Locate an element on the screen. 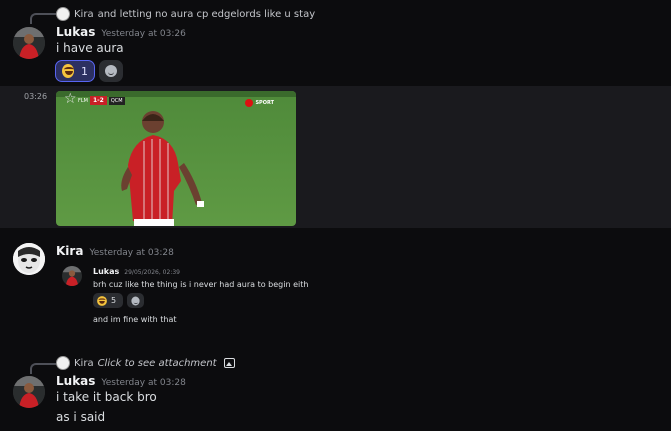 The image size is (671, 431). message-text: as i said is located at coordinates (81, 417).